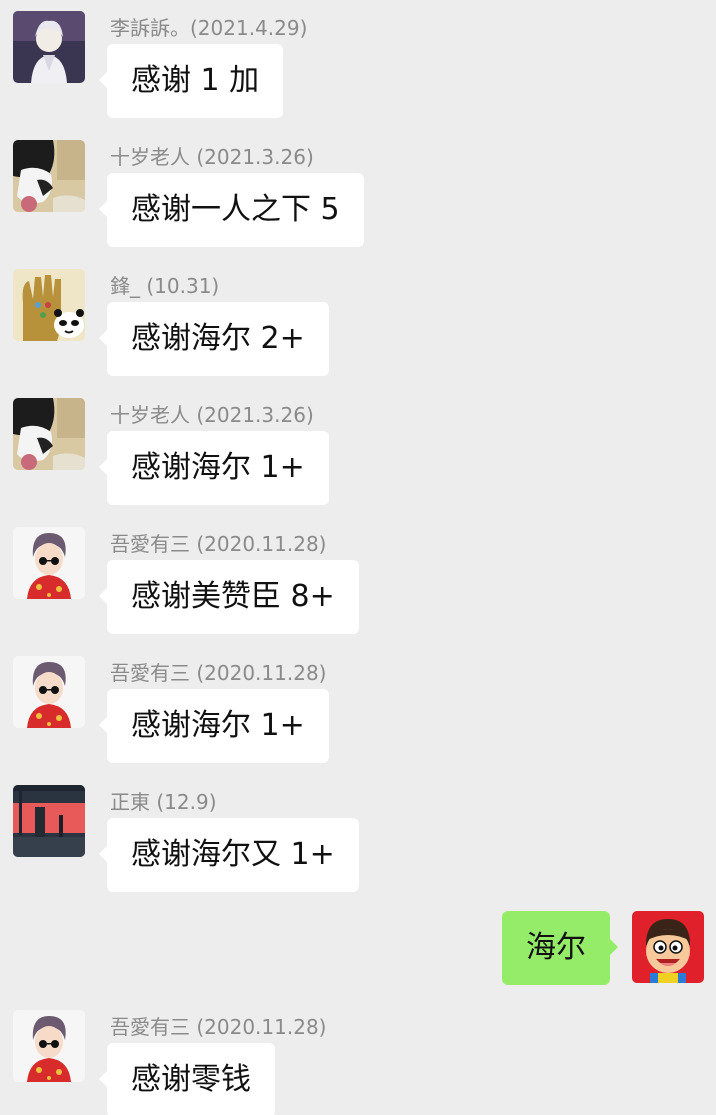 Image resolution: width=716 pixels, height=1115 pixels. I want to click on sender-name: 李訴訴。(2021.4.29), so click(209, 28).